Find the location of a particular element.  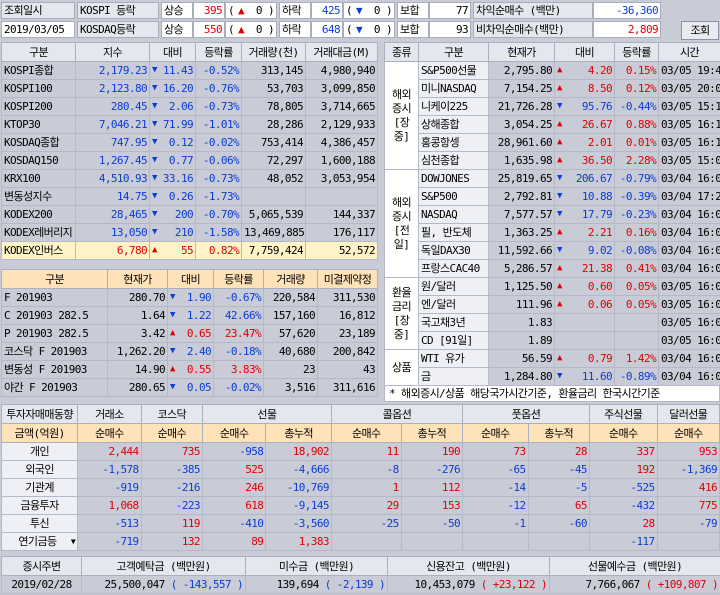

group-label: 상품 is located at coordinates (401, 367).